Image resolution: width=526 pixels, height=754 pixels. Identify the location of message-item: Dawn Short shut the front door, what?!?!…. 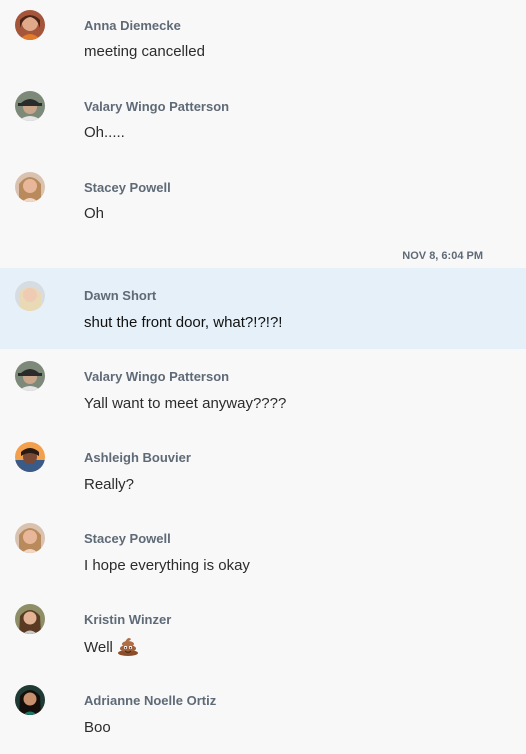
(263, 308).